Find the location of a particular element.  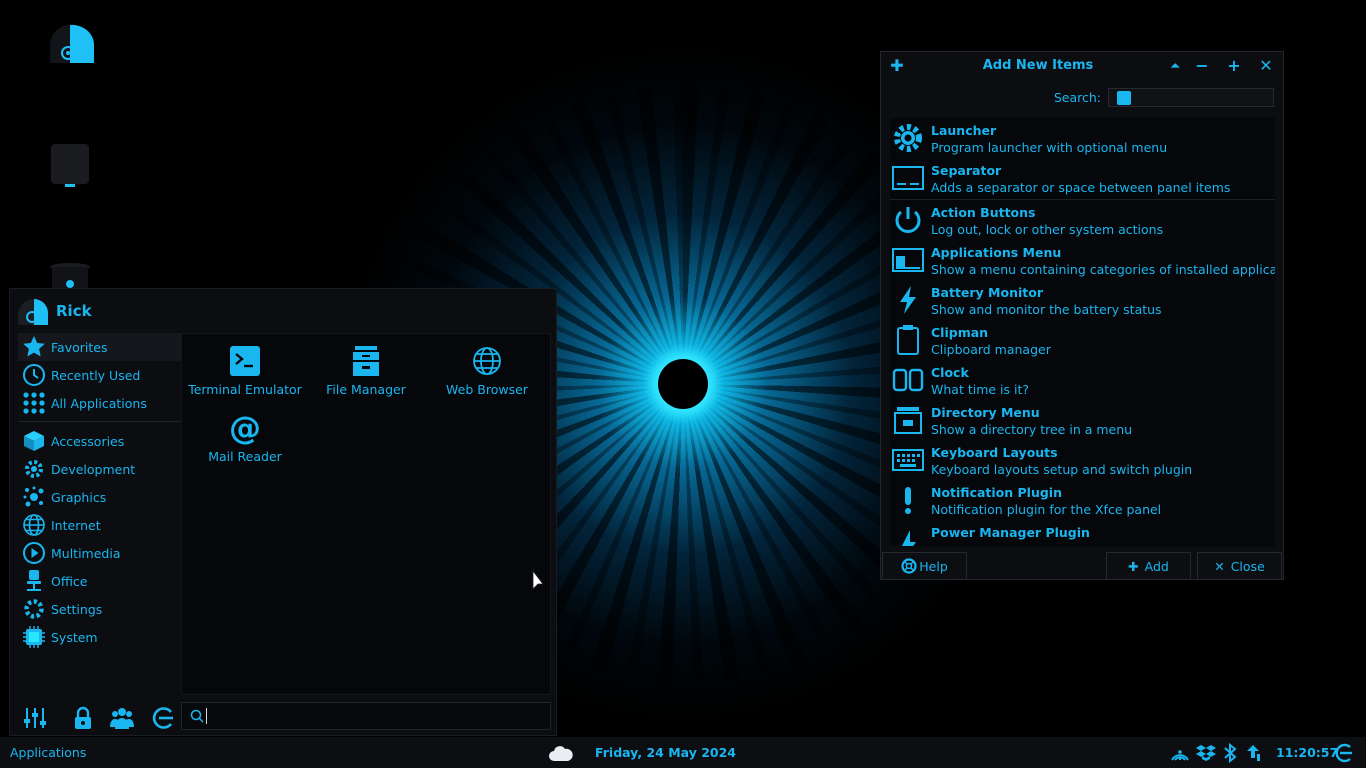

menu-search-input is located at coordinates (373, 716).